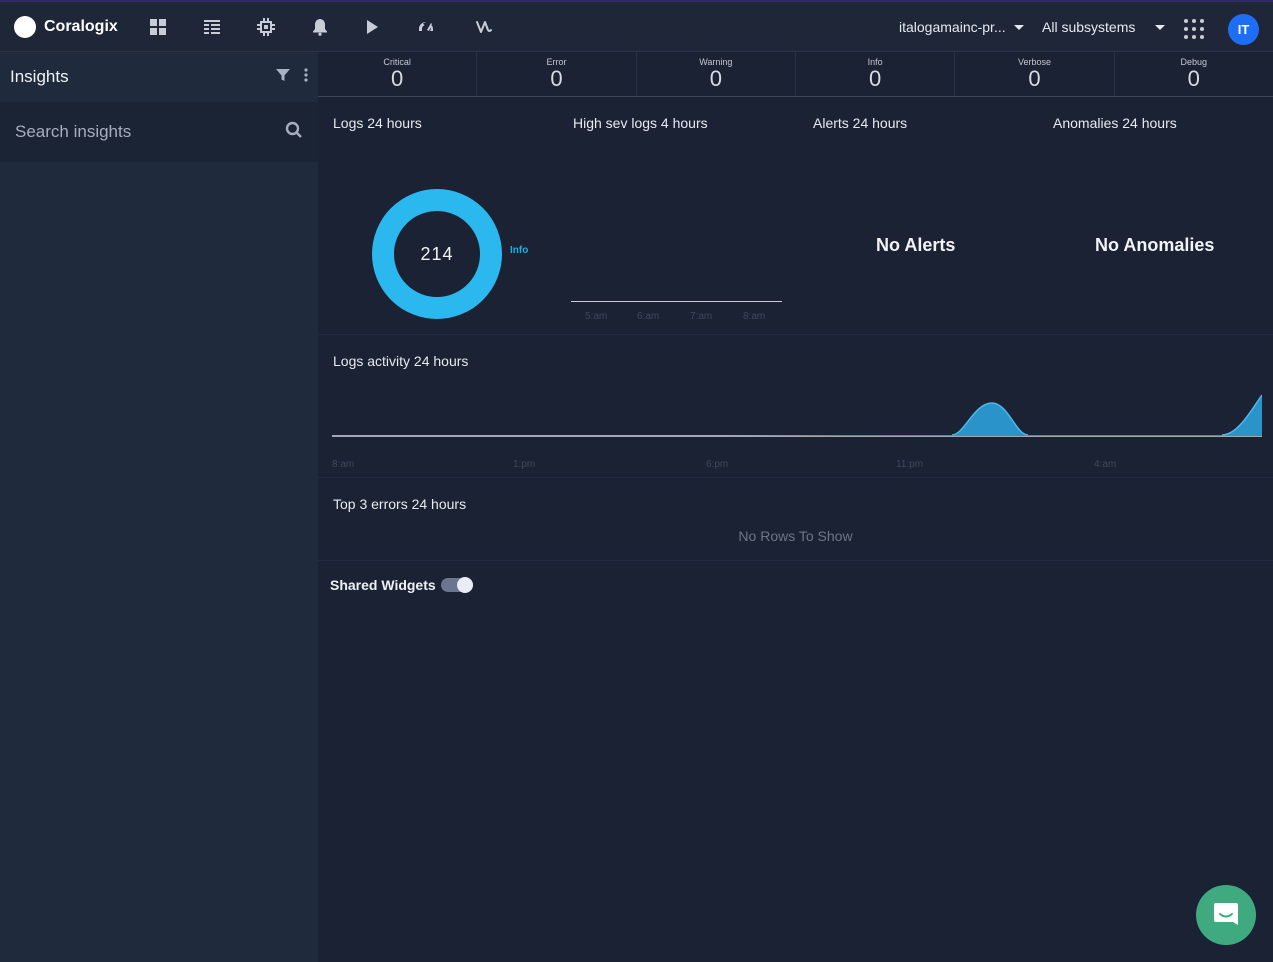  What do you see at coordinates (640, 123) in the screenshot?
I see `high-sev-widget-title: High sev logs 4 hours` at bounding box center [640, 123].